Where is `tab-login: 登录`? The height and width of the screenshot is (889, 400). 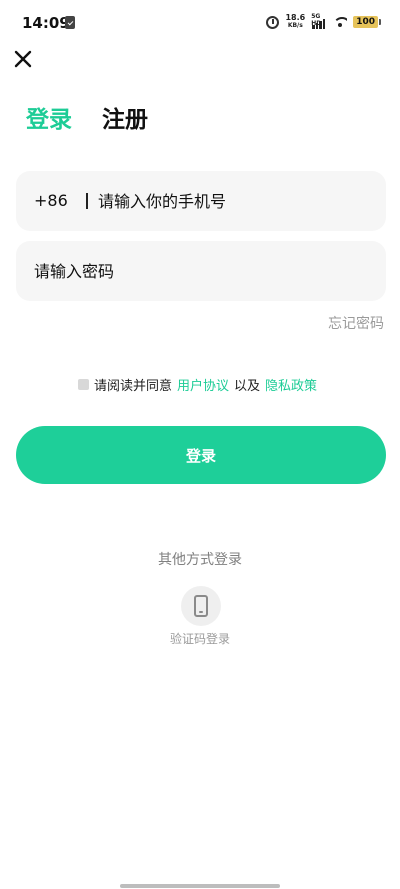 tab-login: 登录 is located at coordinates (49, 117).